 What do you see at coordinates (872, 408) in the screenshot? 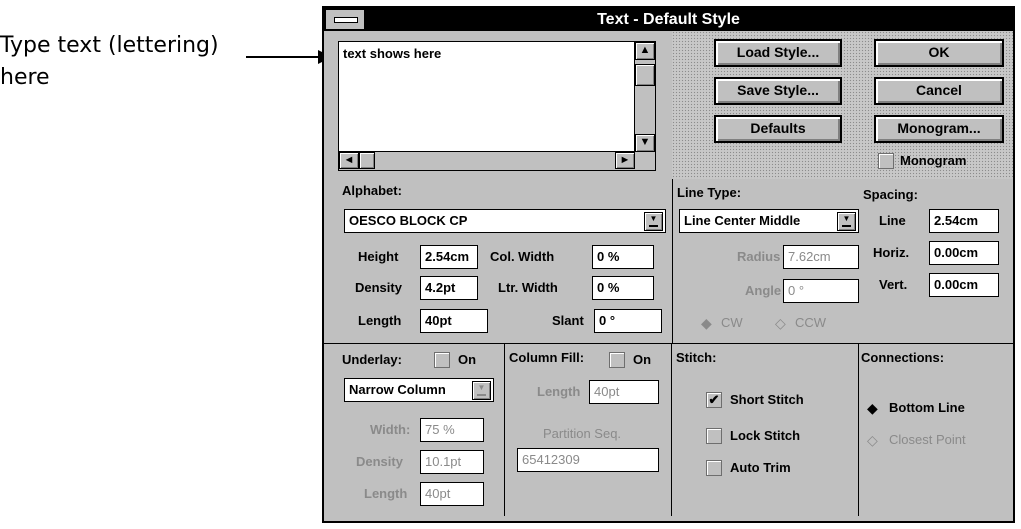
I see `bottom-line-radio-icon: ◆` at bounding box center [872, 408].